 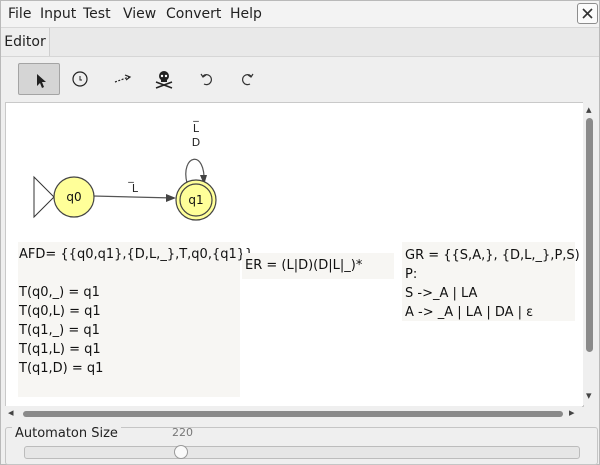 I want to click on menu-bar: File Input Test View Convert Help, so click(x=300, y=14).